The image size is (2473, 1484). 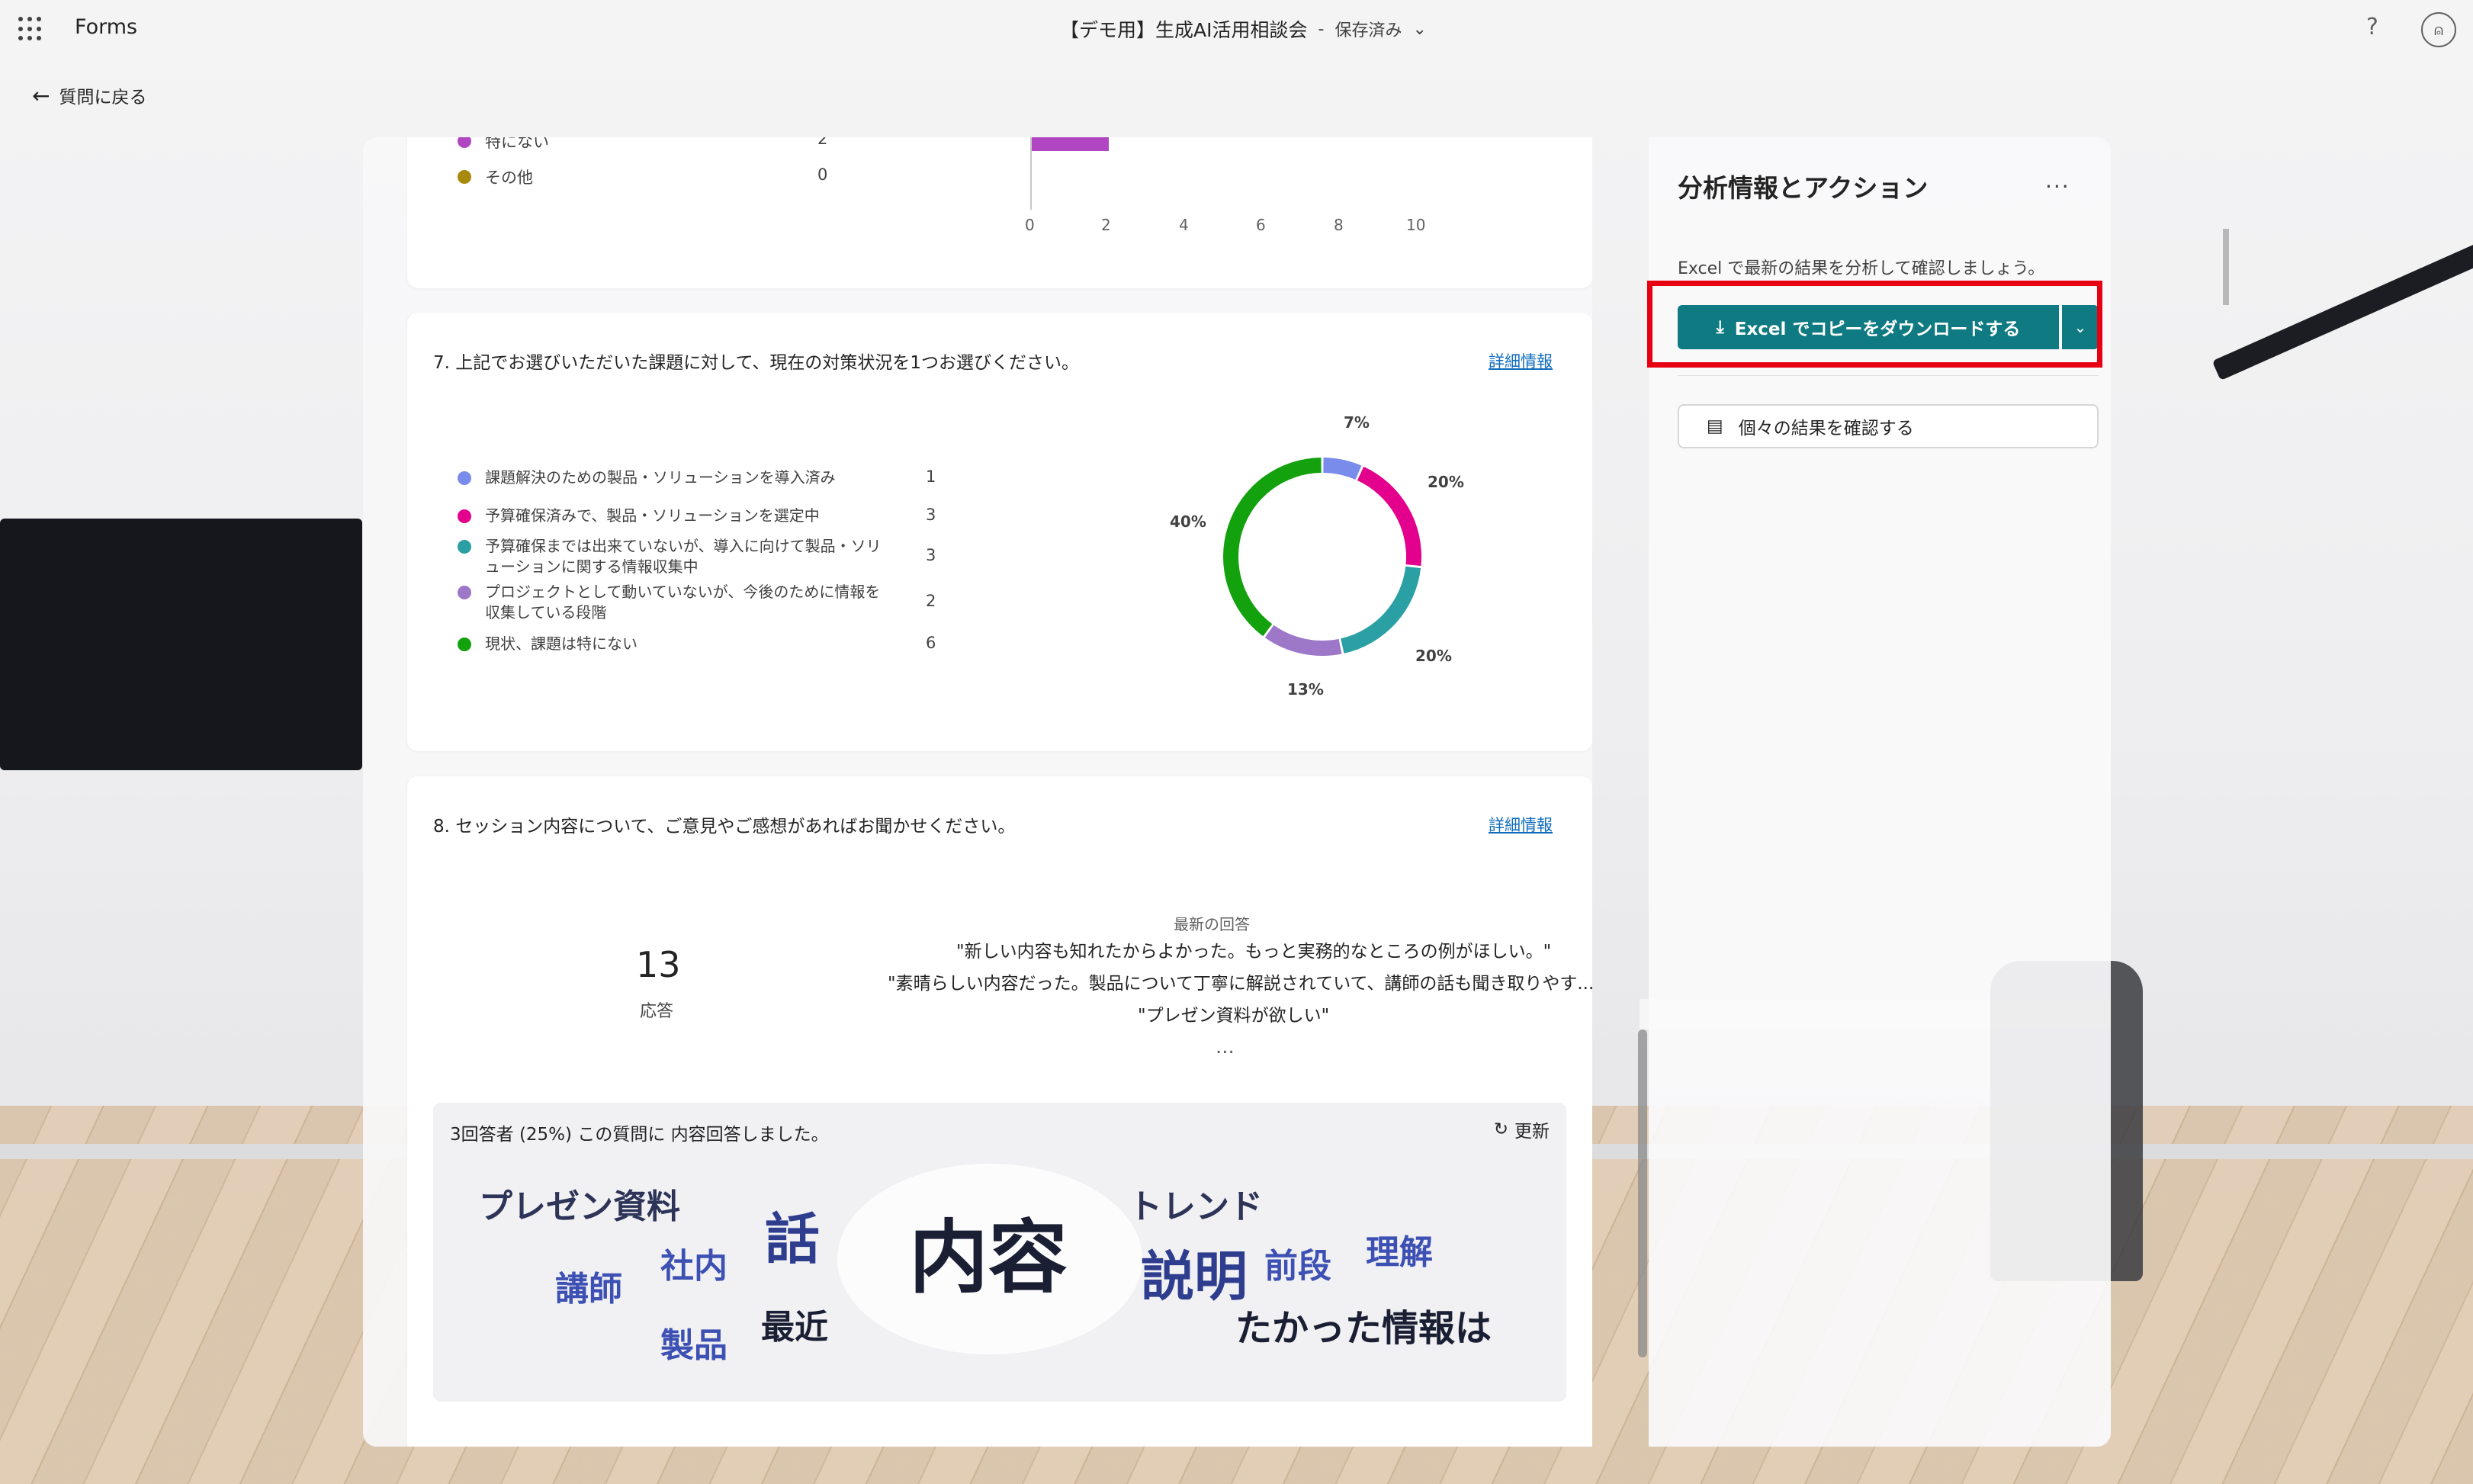 I want to click on side-panel-title: 分析情報とアクション, so click(x=1803, y=188).